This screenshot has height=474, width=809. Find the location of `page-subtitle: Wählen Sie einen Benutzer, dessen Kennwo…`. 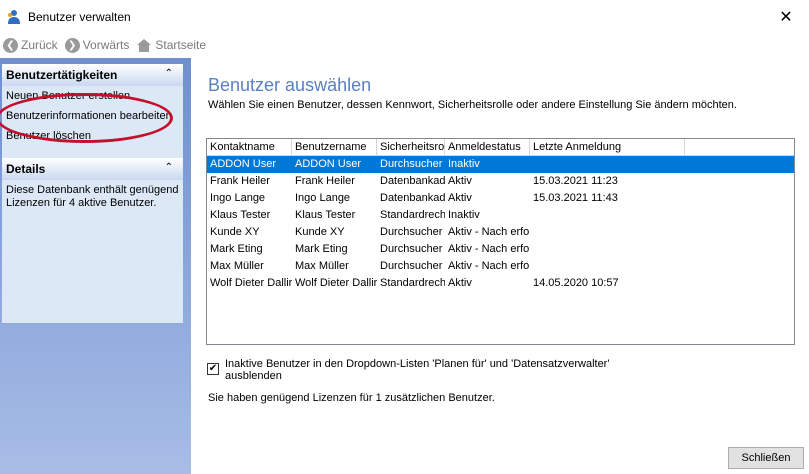

page-subtitle: Wählen Sie einen Benutzer, dessen Kennwo… is located at coordinates (472, 105).